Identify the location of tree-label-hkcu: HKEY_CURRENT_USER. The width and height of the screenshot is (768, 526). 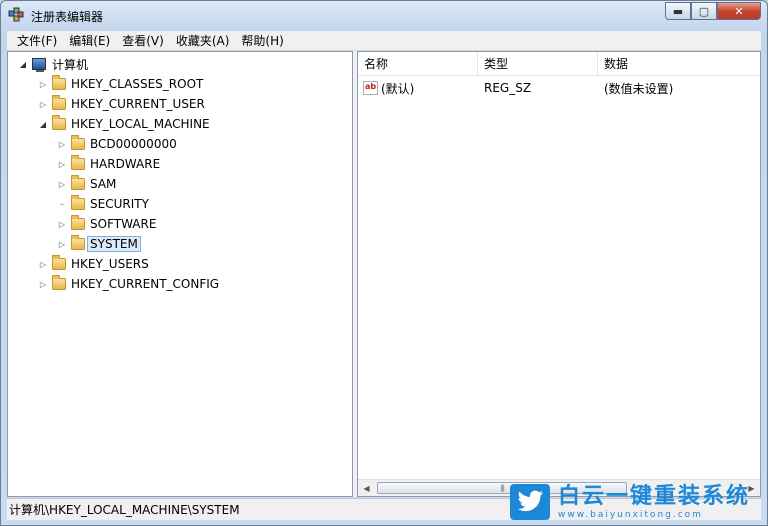
(138, 104).